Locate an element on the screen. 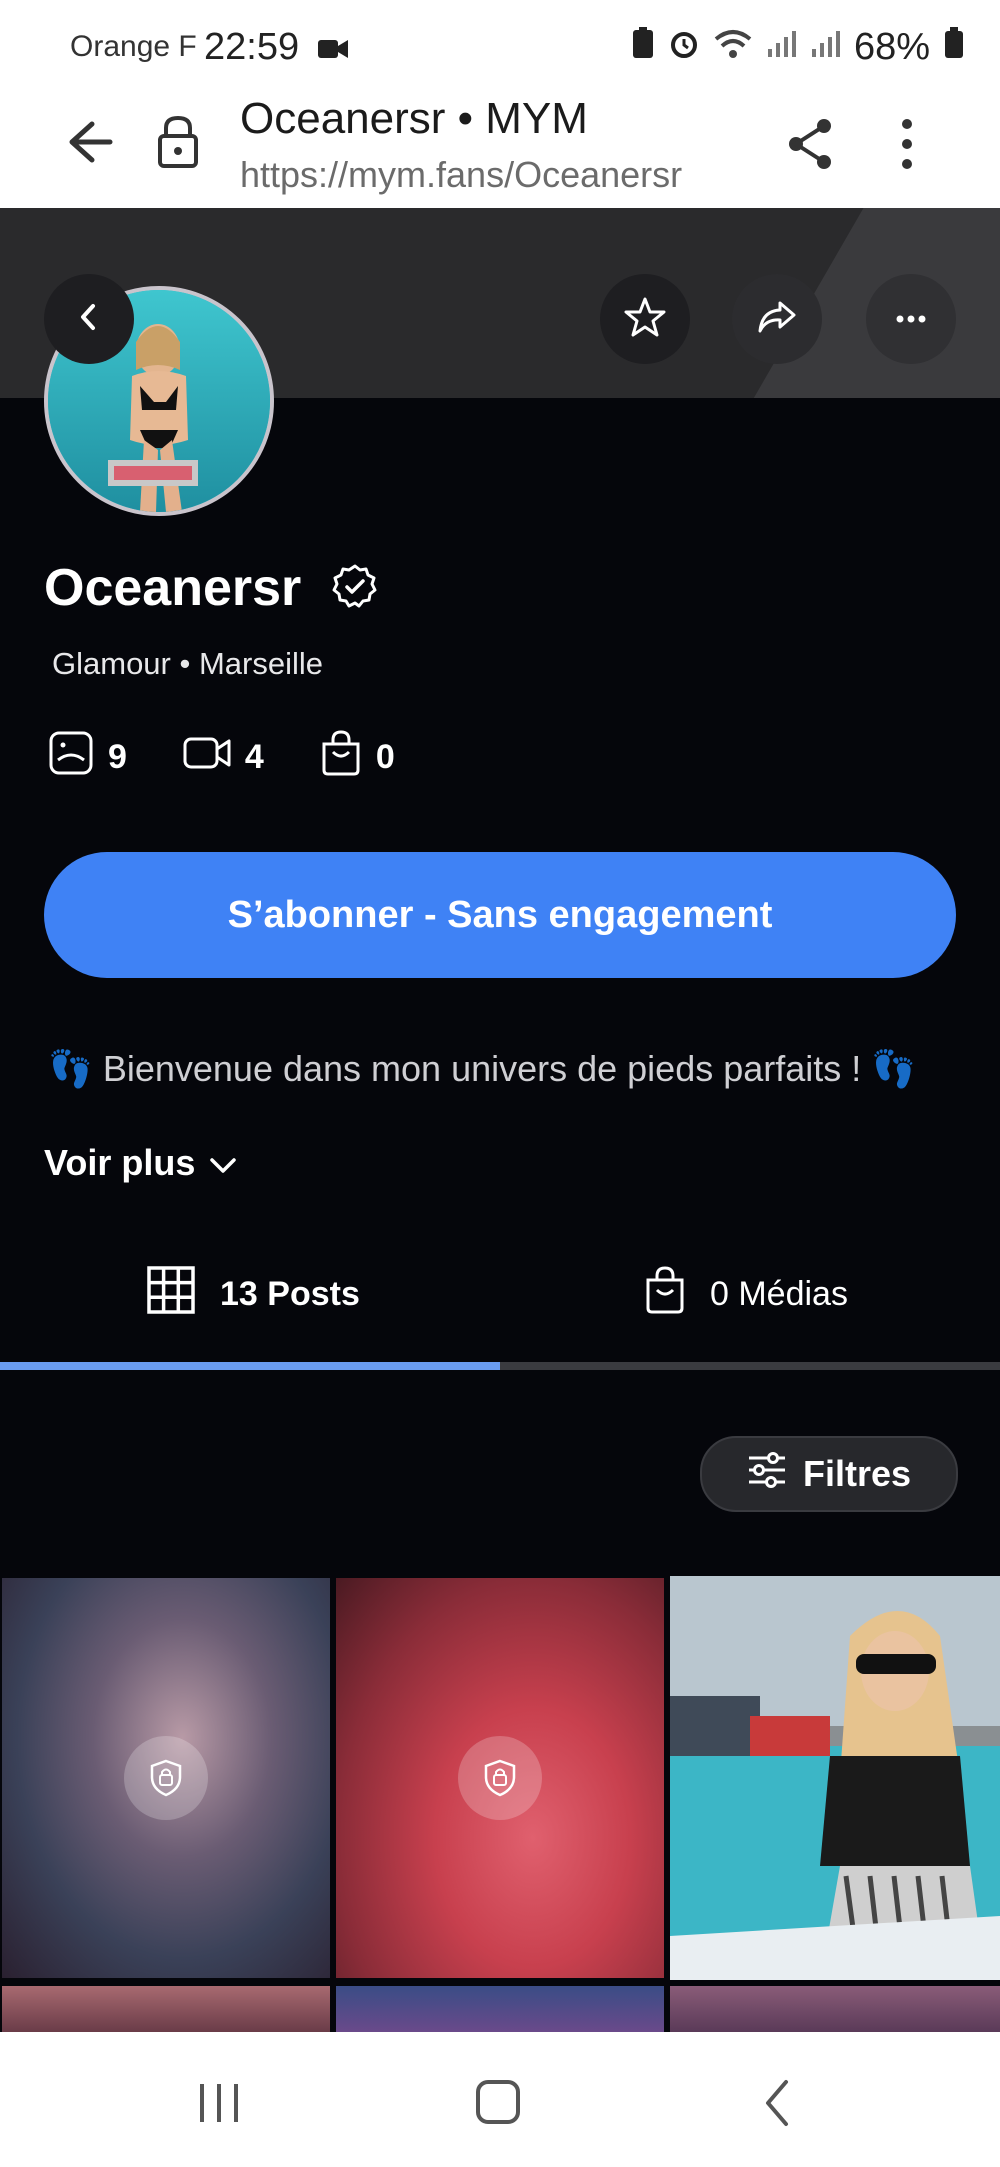 This screenshot has width=1000, height=2167. video-recording-icon is located at coordinates (333, 51).